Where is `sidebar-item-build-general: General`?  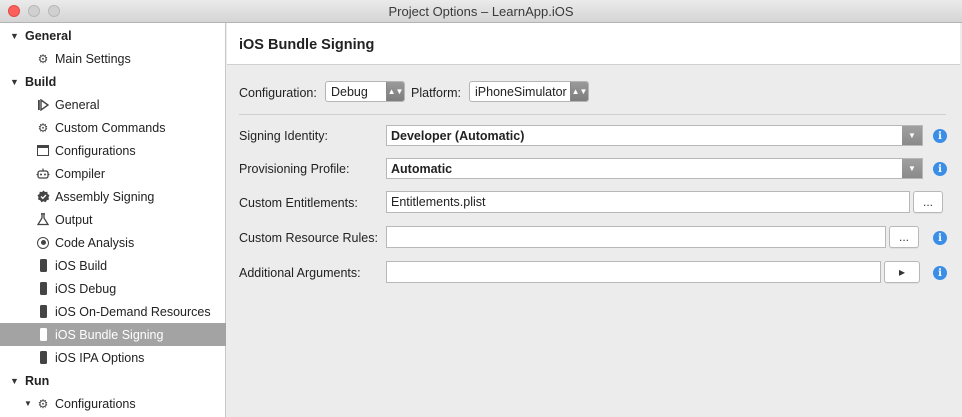
sidebar-item-build-general: General is located at coordinates (113, 104).